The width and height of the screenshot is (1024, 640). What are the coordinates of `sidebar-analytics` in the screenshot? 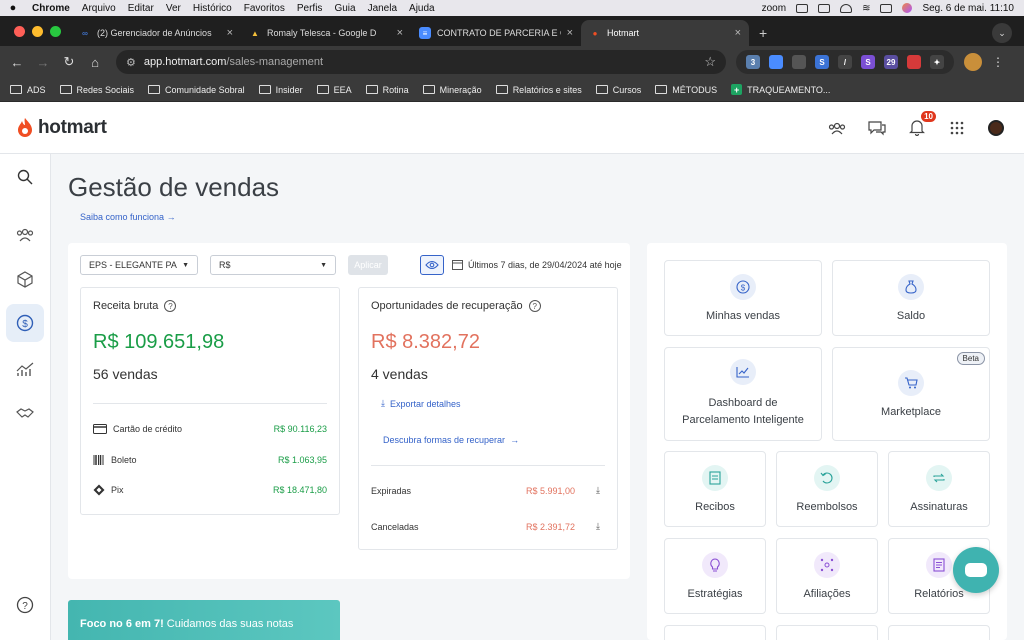 It's located at (25, 369).